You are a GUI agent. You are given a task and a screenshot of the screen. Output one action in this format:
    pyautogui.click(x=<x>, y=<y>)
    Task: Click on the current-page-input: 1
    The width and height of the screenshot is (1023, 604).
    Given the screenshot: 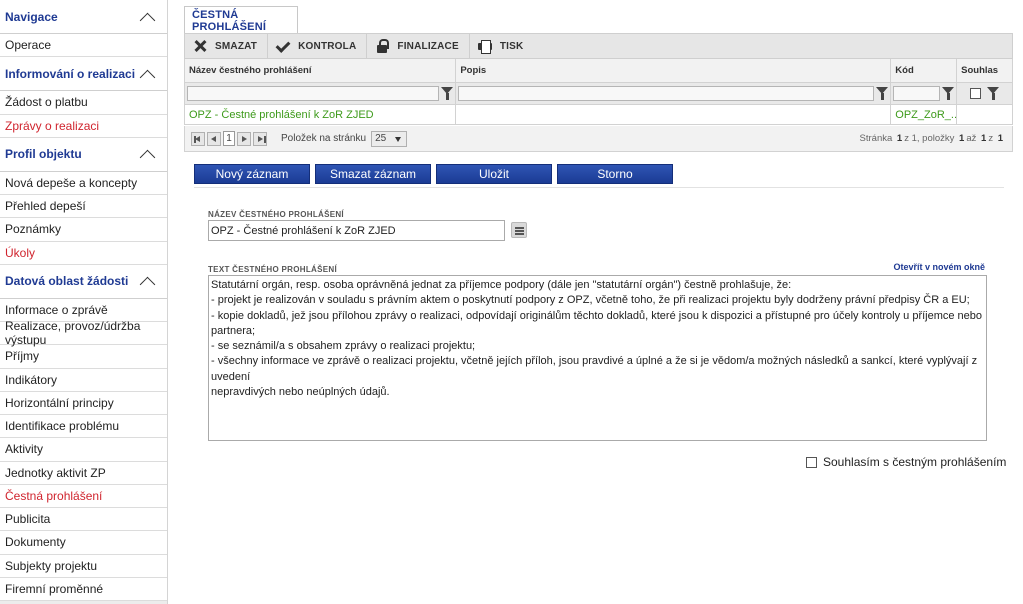 What is the action you would take?
    pyautogui.click(x=229, y=138)
    